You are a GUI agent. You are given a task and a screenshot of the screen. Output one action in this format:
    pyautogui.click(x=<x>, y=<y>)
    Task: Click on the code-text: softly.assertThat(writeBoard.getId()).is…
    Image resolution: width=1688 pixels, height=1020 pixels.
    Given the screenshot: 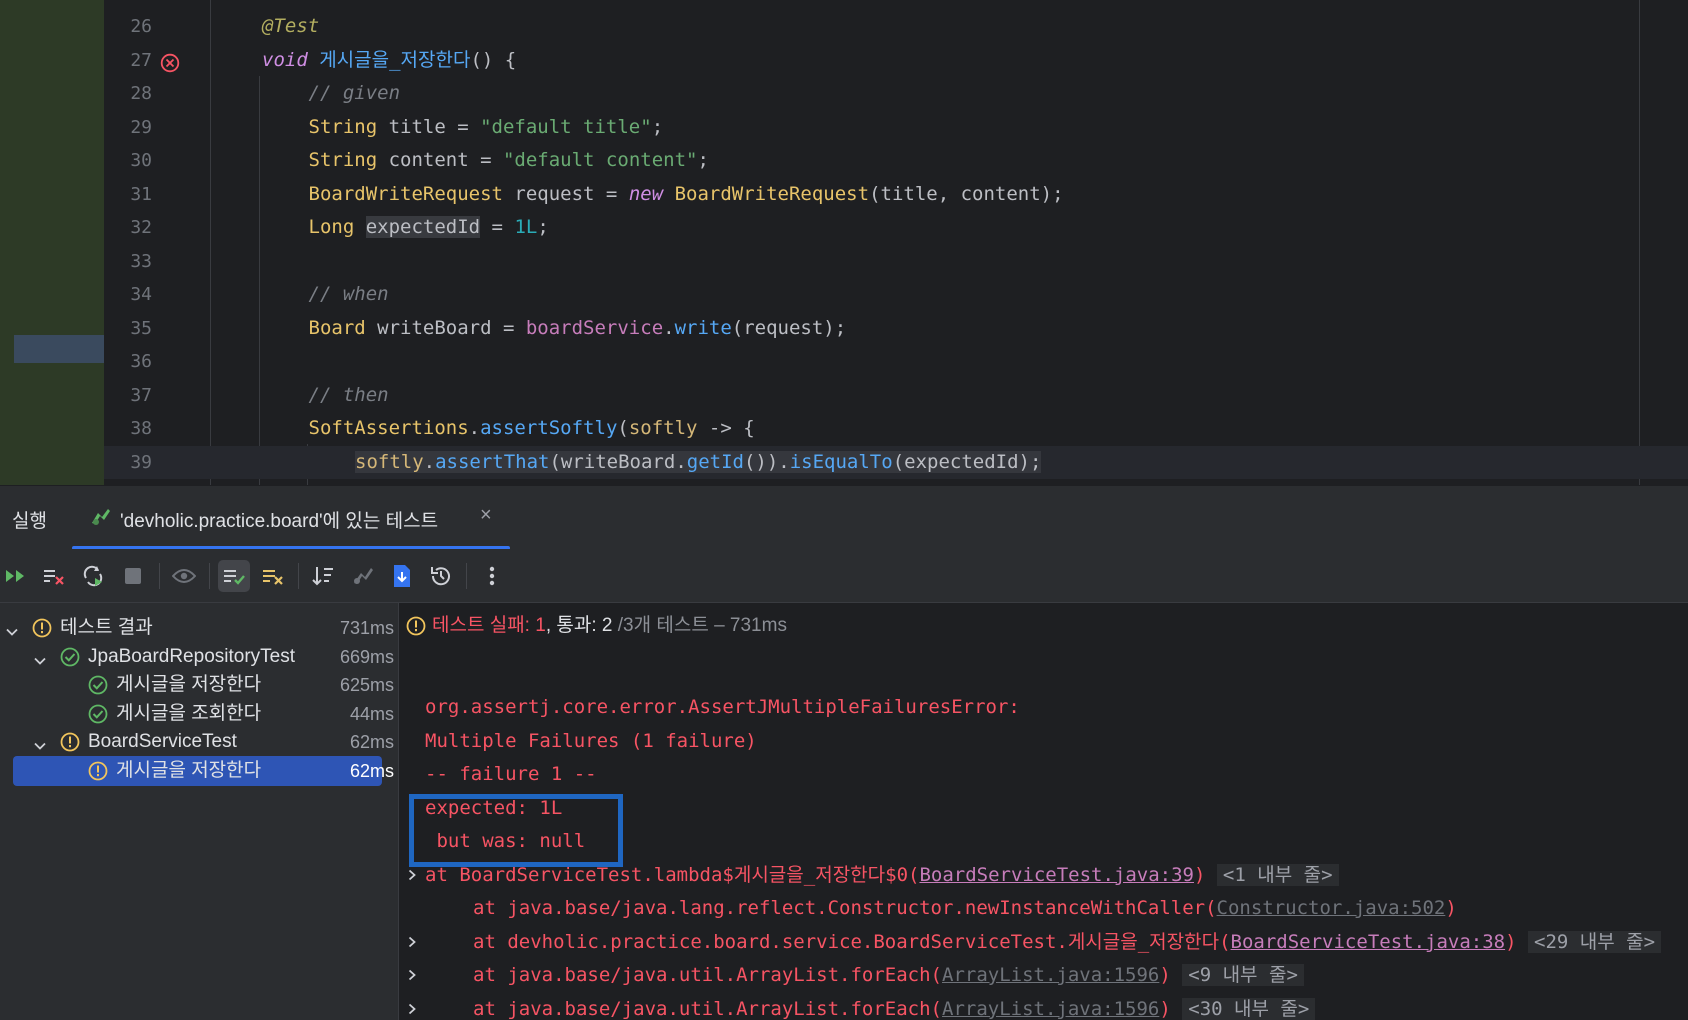 What is the action you would take?
    pyautogui.click(x=698, y=463)
    